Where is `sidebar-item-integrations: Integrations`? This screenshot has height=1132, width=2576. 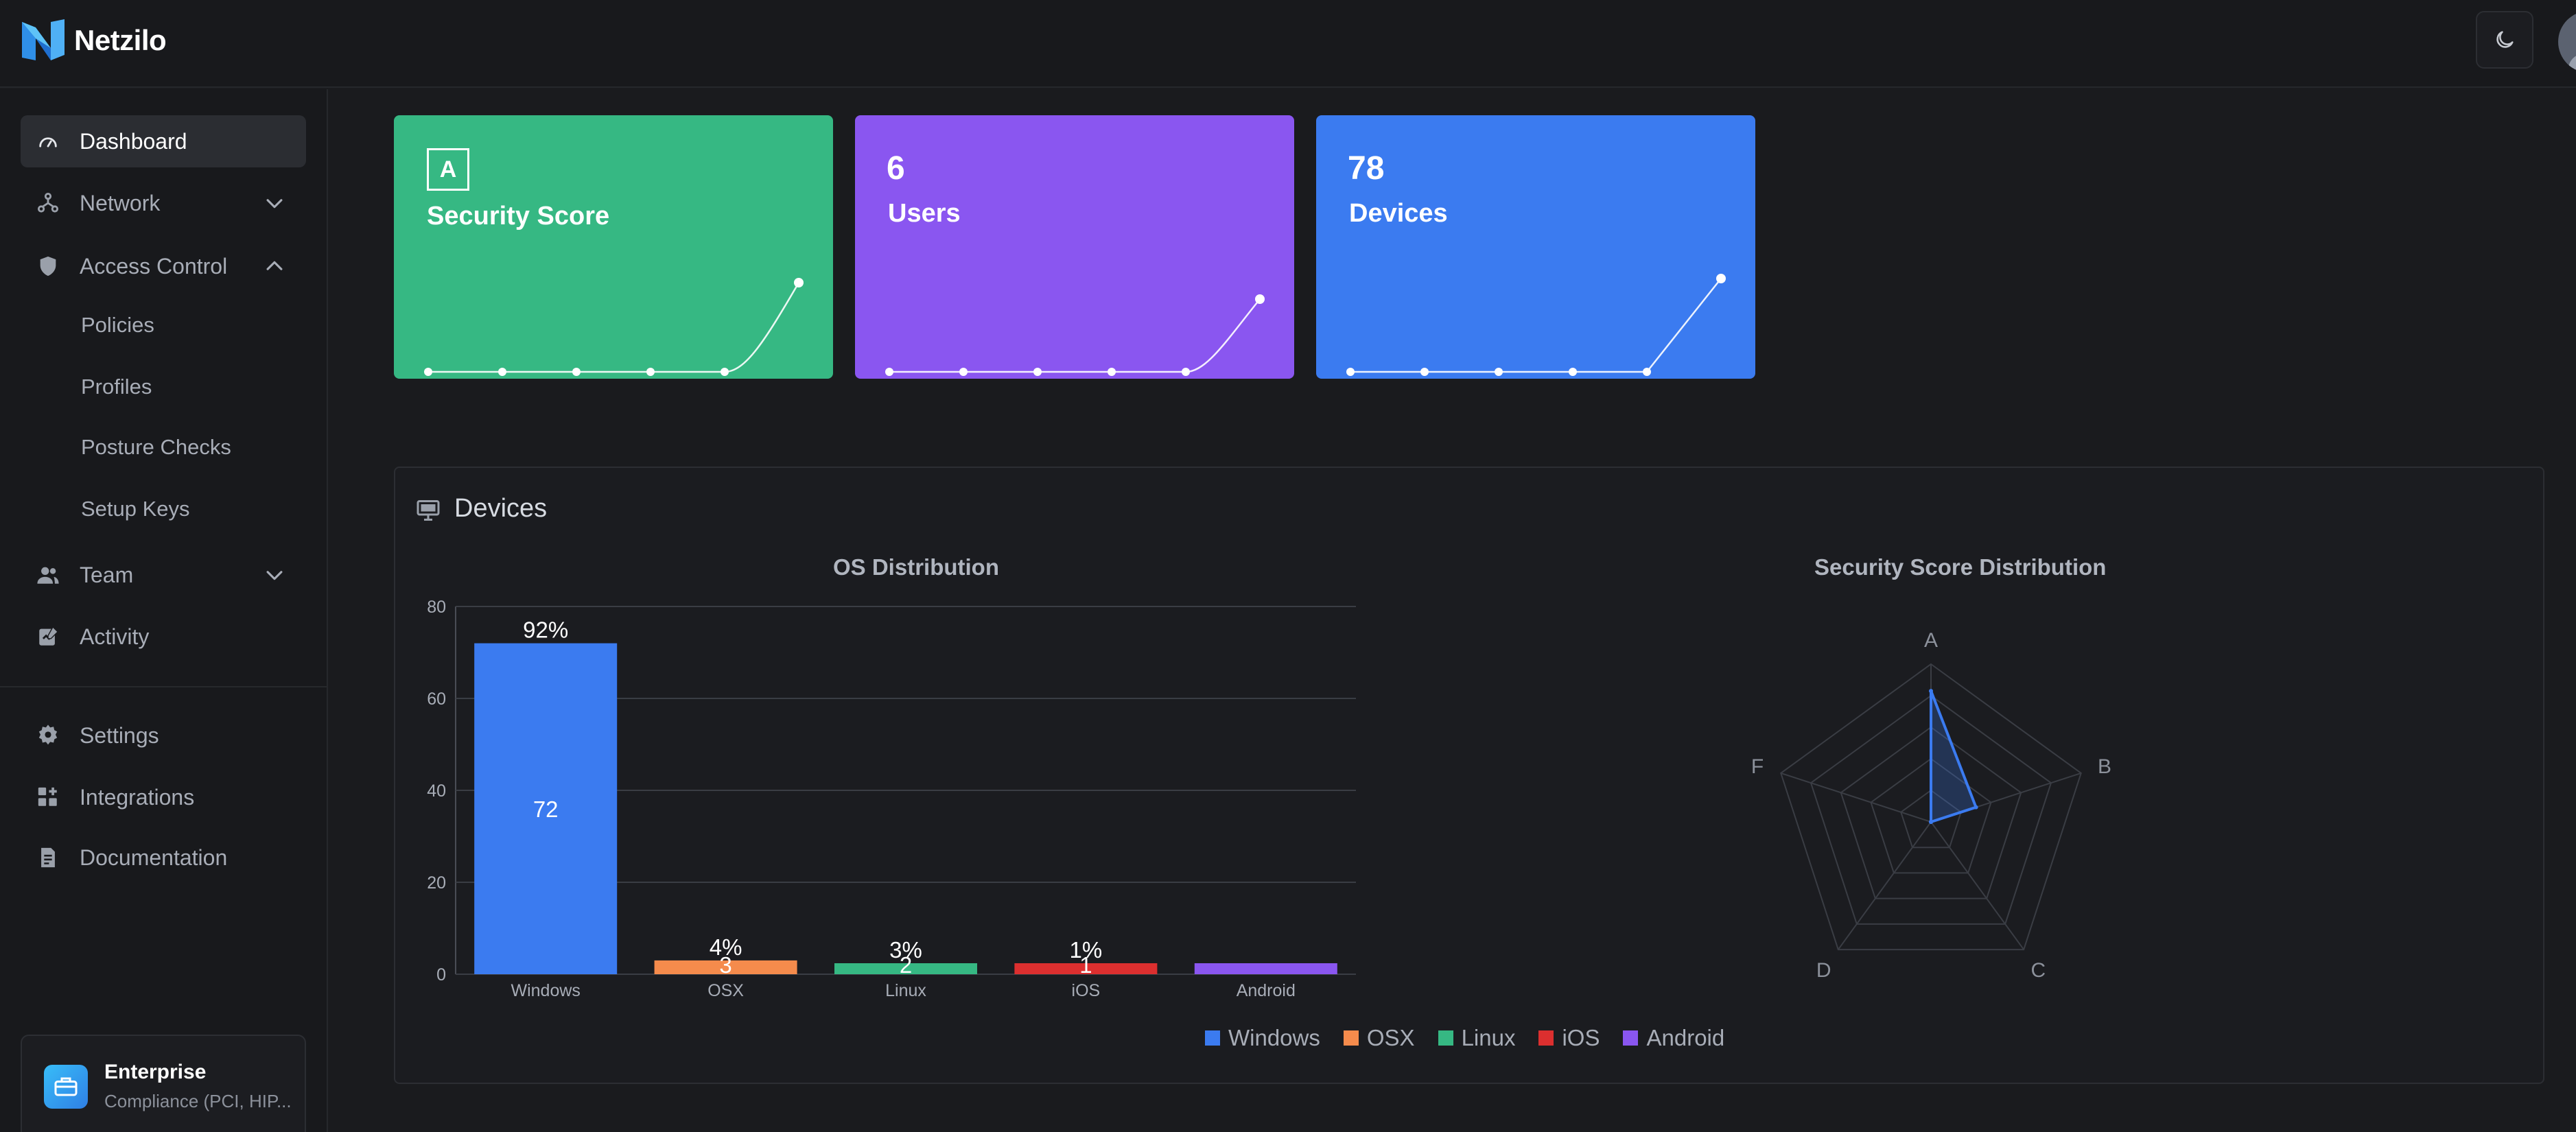 sidebar-item-integrations: Integrations is located at coordinates (163, 797).